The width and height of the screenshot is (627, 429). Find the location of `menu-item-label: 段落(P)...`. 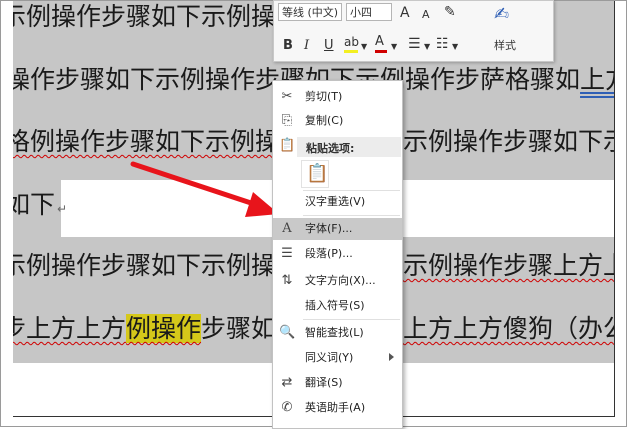

menu-item-label: 段落(P)... is located at coordinates (329, 253).